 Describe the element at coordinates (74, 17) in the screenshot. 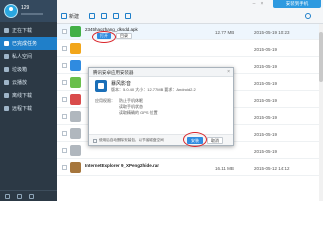

I see `new-task-label: 新建` at that location.